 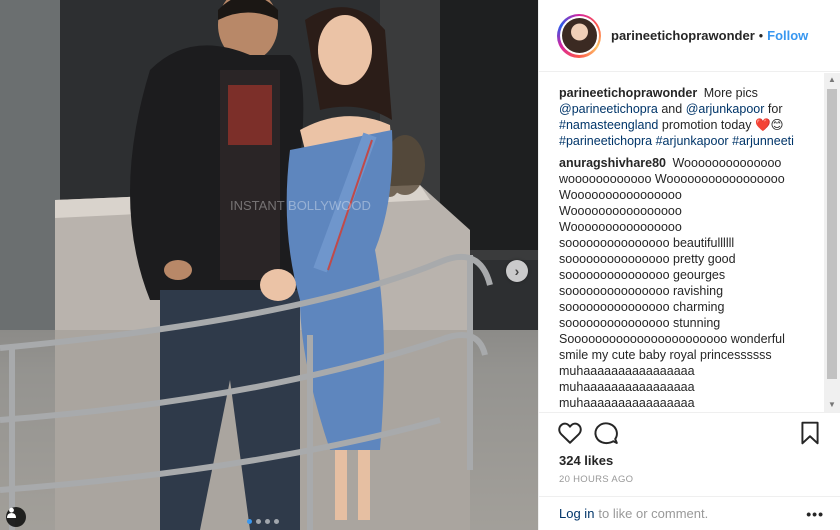 I want to click on next-photo-button: ›, so click(x=517, y=271).